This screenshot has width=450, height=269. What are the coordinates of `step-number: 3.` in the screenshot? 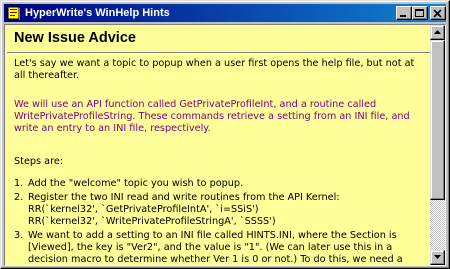 It's located at (19, 235).